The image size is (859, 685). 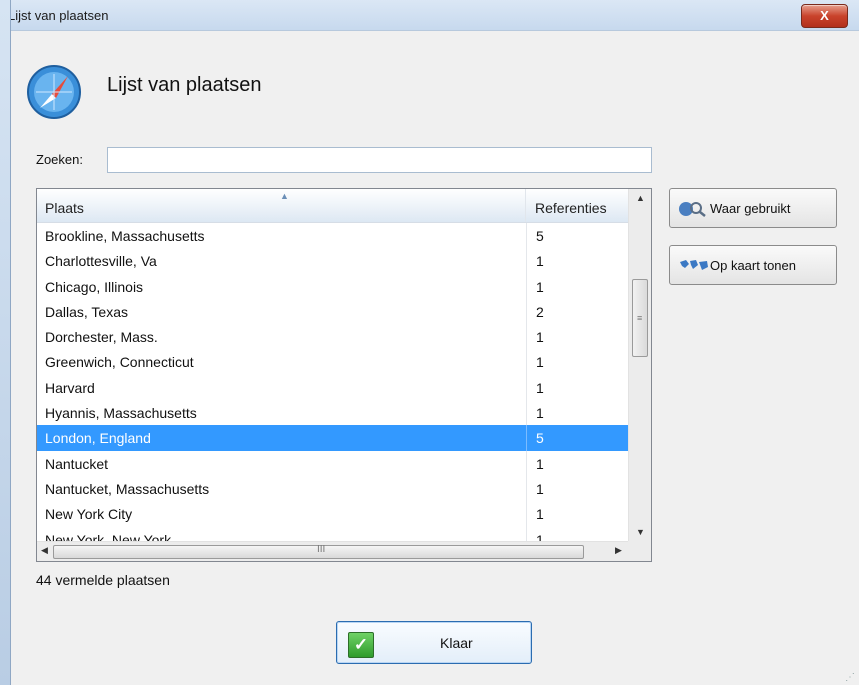 What do you see at coordinates (577, 205) in the screenshot?
I see `column-header-referenties: Referenties` at bounding box center [577, 205].